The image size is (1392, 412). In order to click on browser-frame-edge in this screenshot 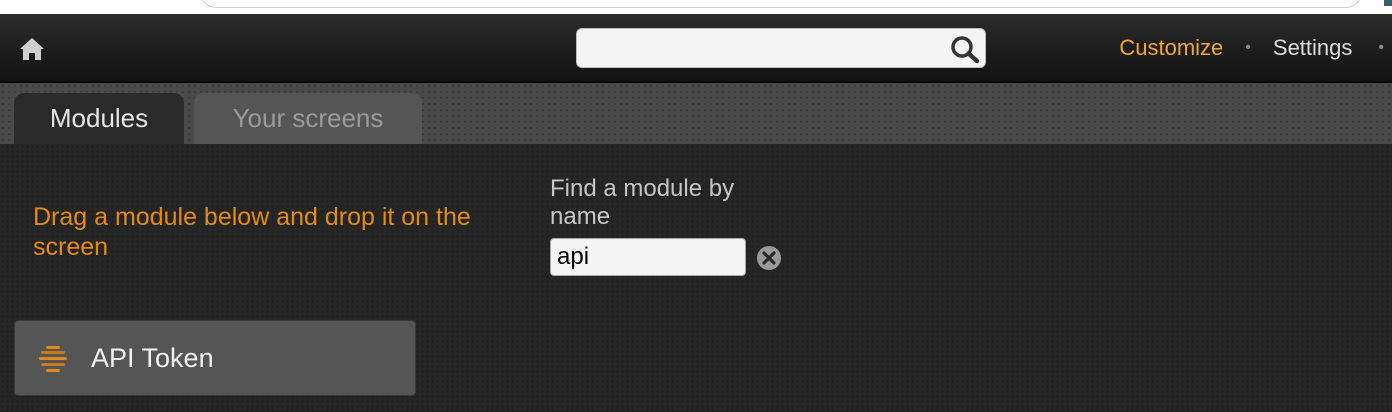, I will do `click(781, 4)`.